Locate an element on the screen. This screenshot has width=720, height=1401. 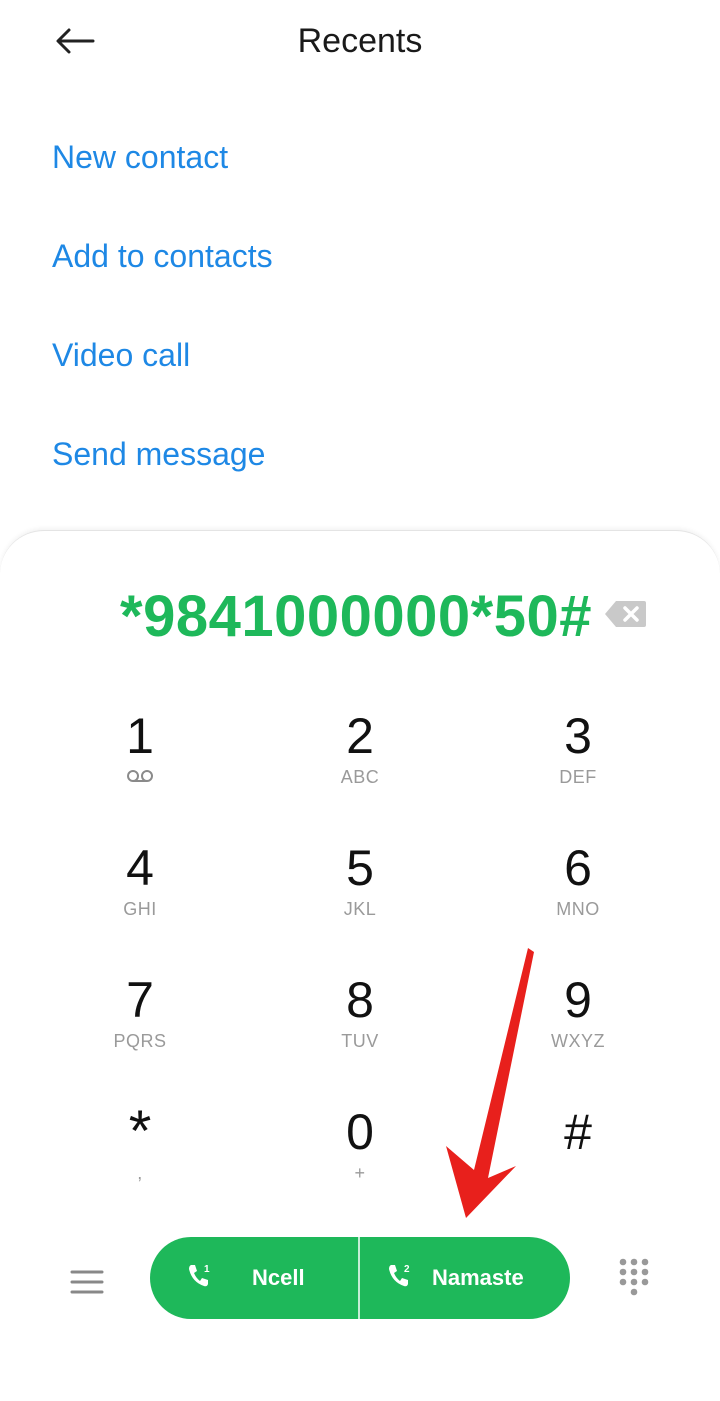
key-digit: 4 is located at coordinates (140, 868).